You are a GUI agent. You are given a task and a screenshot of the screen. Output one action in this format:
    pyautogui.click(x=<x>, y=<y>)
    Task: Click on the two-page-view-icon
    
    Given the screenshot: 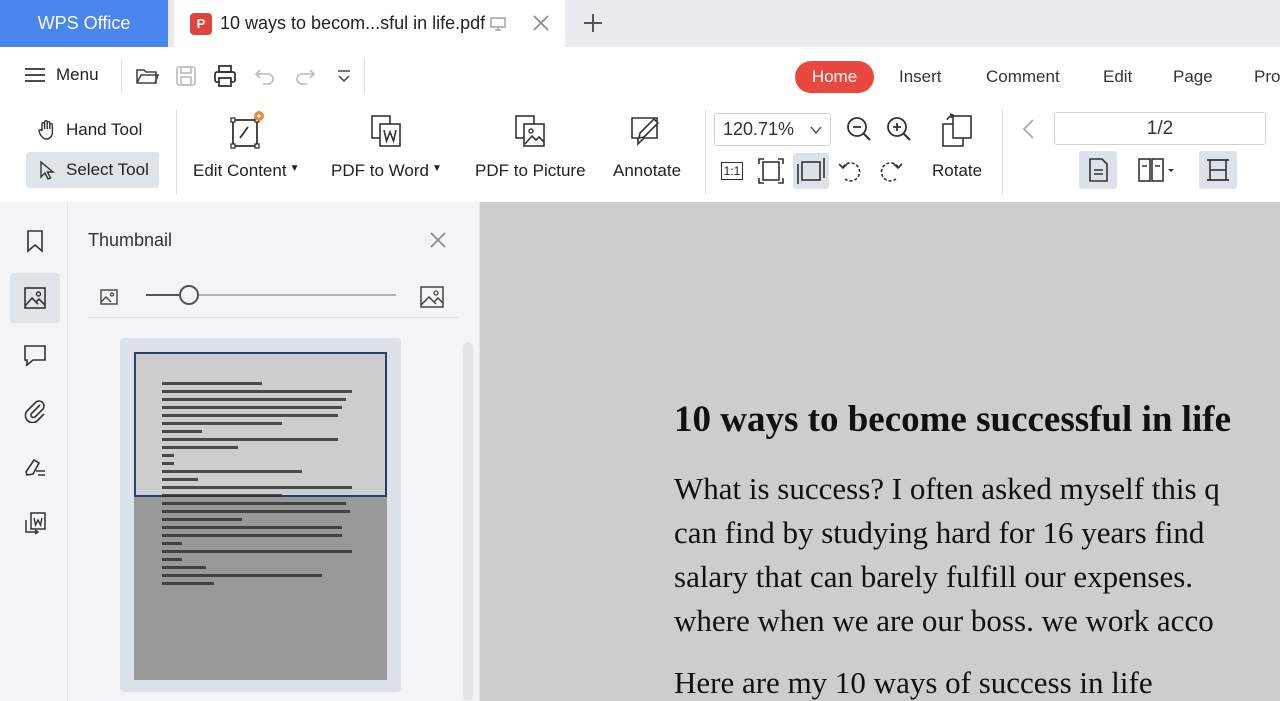 What is the action you would take?
    pyautogui.click(x=1158, y=170)
    